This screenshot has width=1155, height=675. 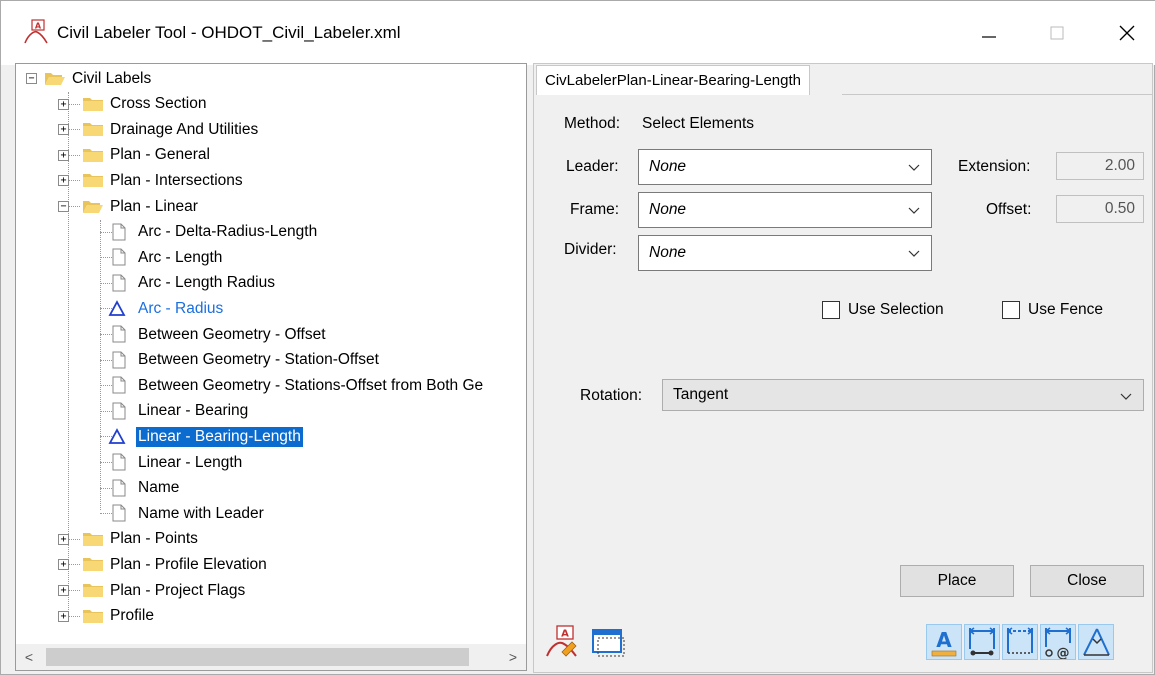 What do you see at coordinates (831, 310) in the screenshot?
I see `use-selection-checkbox` at bounding box center [831, 310].